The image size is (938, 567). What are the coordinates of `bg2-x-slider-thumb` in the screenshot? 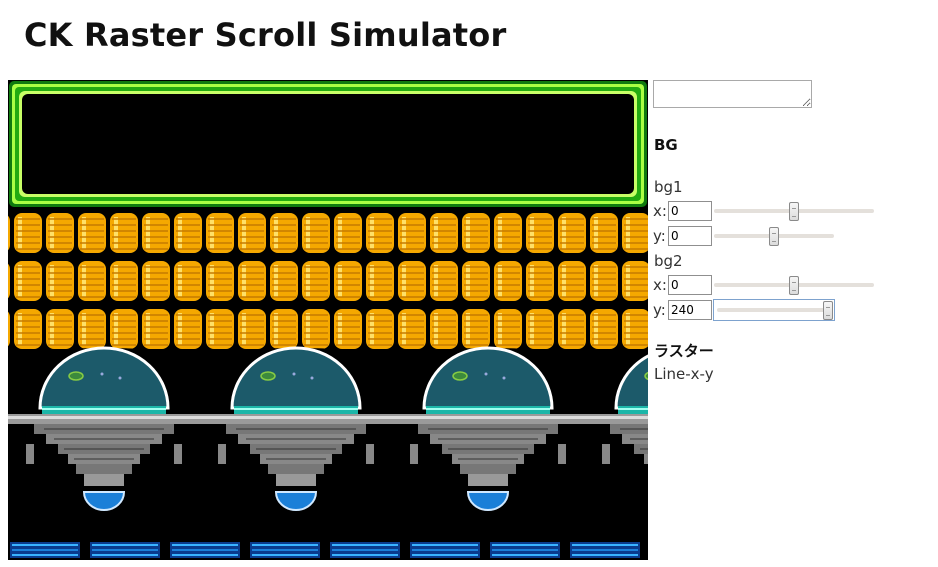 It's located at (794, 285).